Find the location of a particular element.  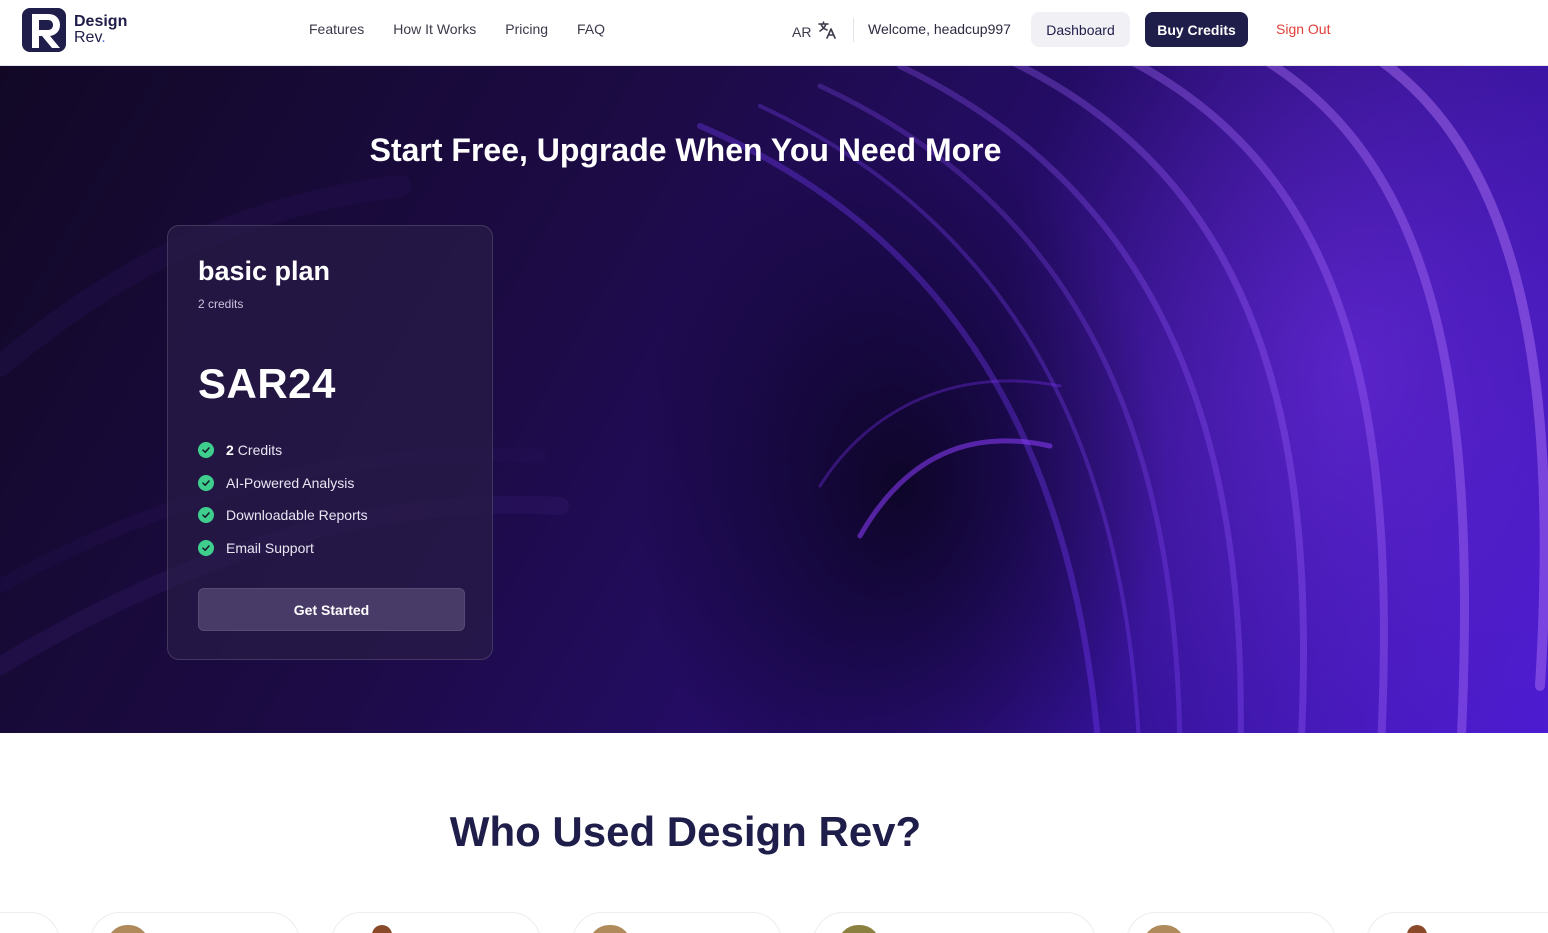

feature-item: 2 Credits is located at coordinates (283, 450).